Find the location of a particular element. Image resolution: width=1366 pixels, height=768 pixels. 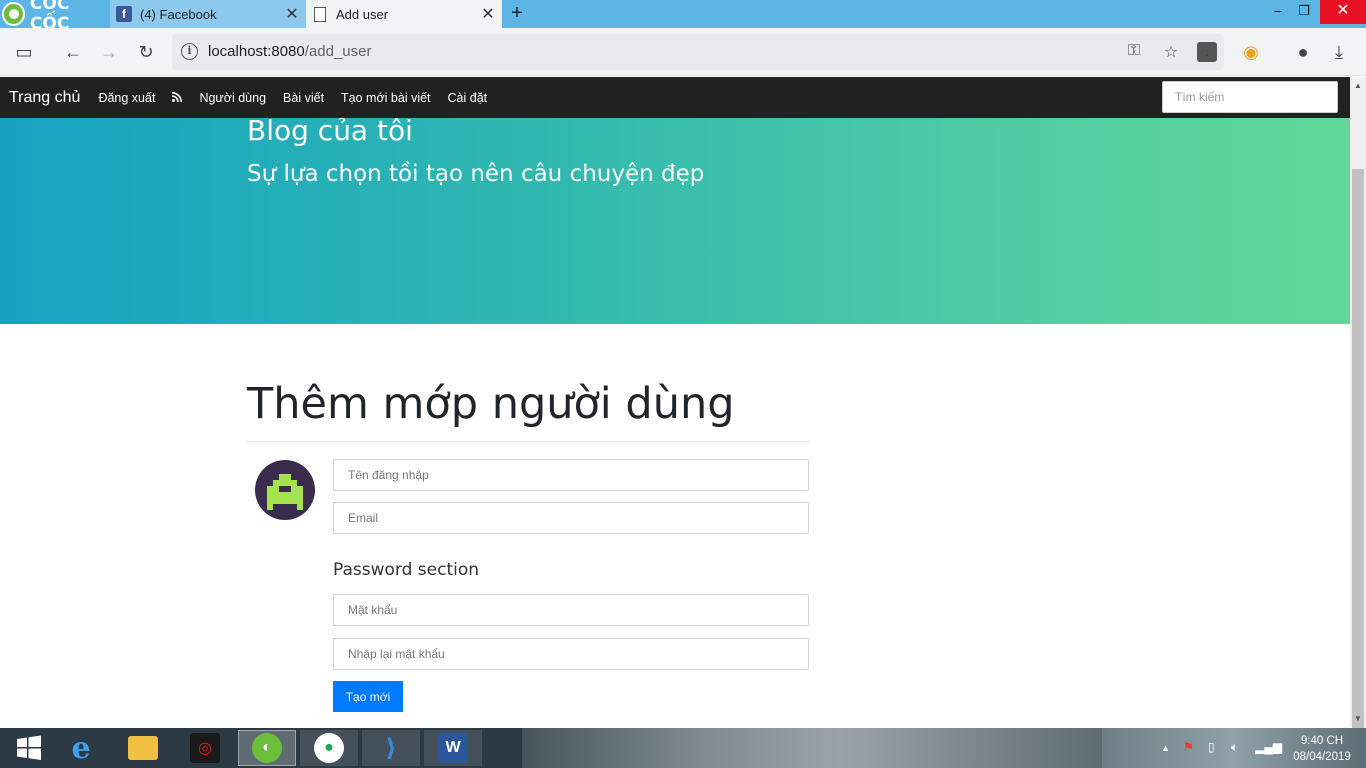

downloads-icon: ⤓ is located at coordinates (1339, 52).